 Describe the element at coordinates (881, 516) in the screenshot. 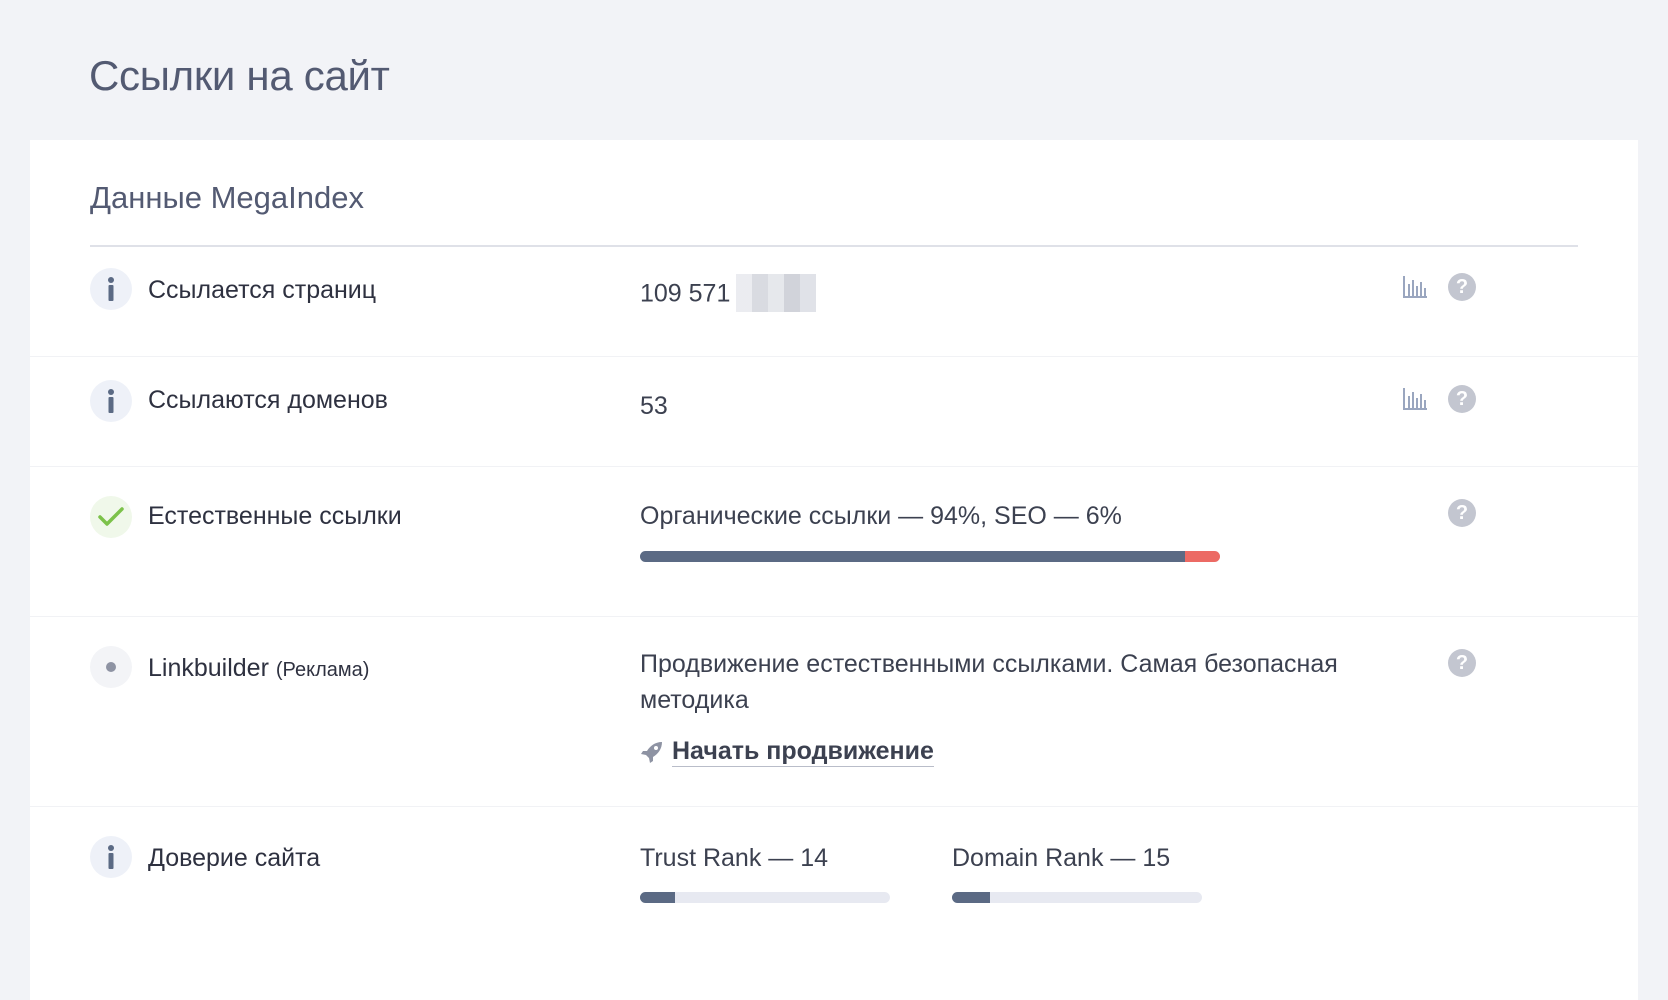

I see `natural-links-value: Органические ссылки — 94%, SEO — 6%` at that location.